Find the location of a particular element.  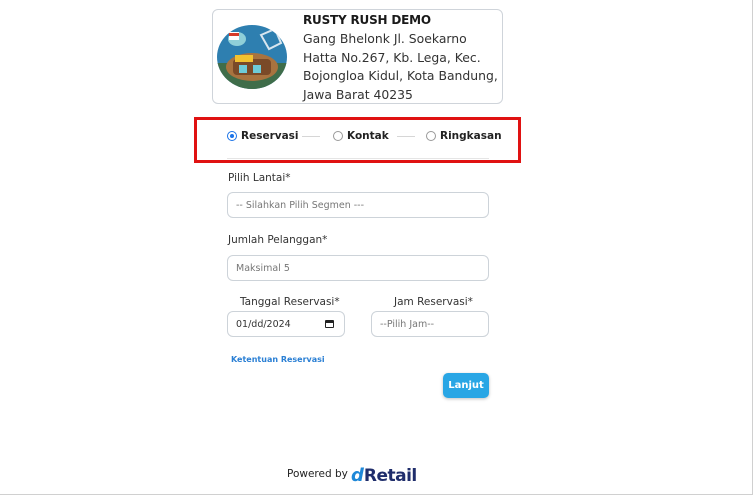

date-value: 01/dd/2024 is located at coordinates (263, 324).